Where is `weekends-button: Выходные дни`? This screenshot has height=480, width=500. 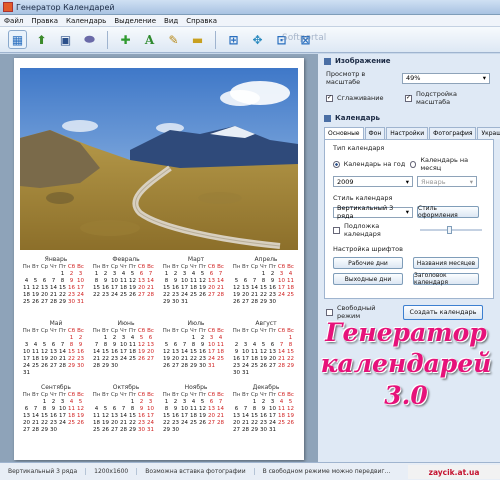 weekends-button: Выходные дни is located at coordinates (368, 279).